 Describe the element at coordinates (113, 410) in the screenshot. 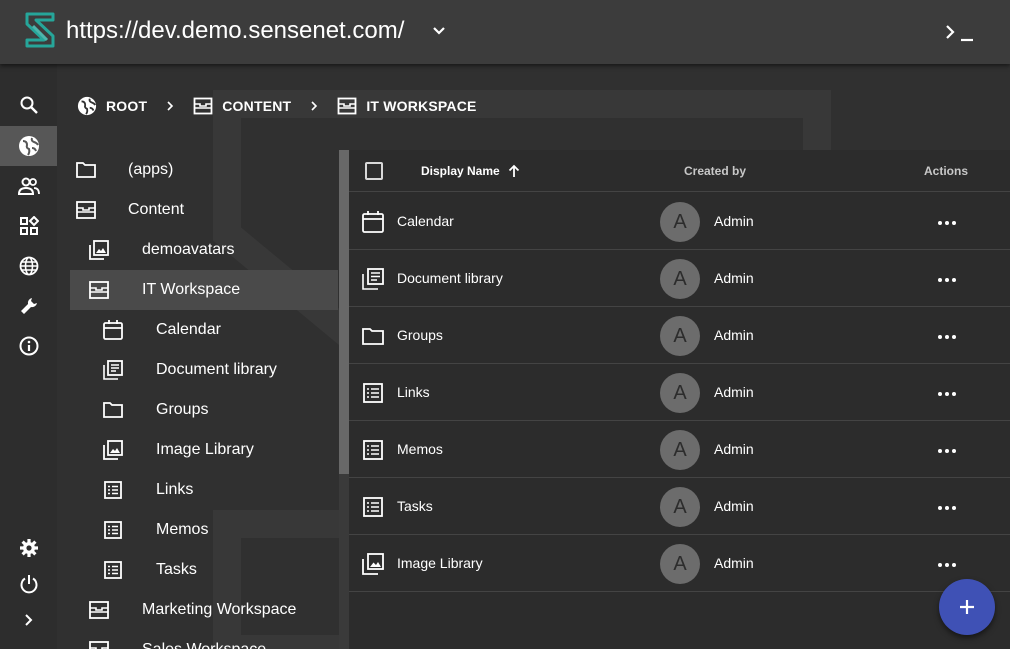

I see `folder-icon` at that location.